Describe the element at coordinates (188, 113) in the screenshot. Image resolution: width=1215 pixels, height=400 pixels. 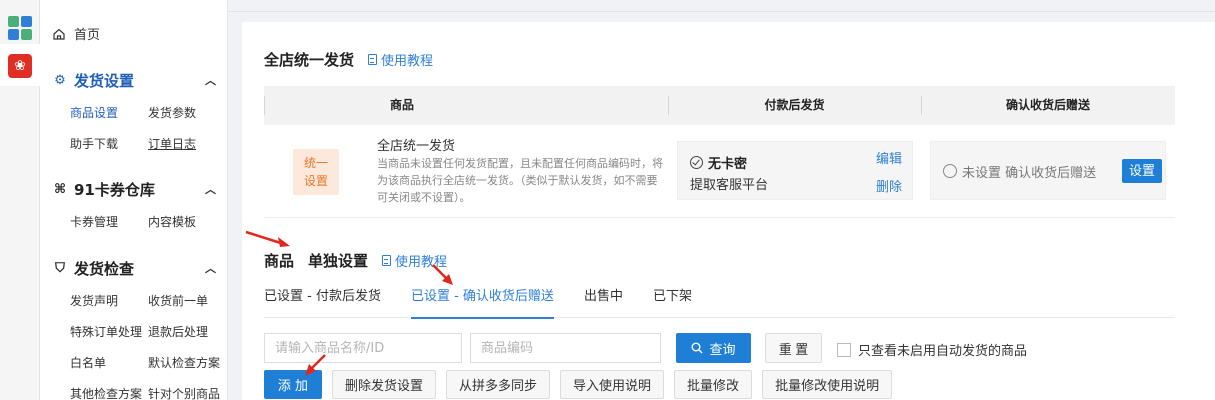
I see `sidebar-item-delivery-params: 发货参数` at that location.